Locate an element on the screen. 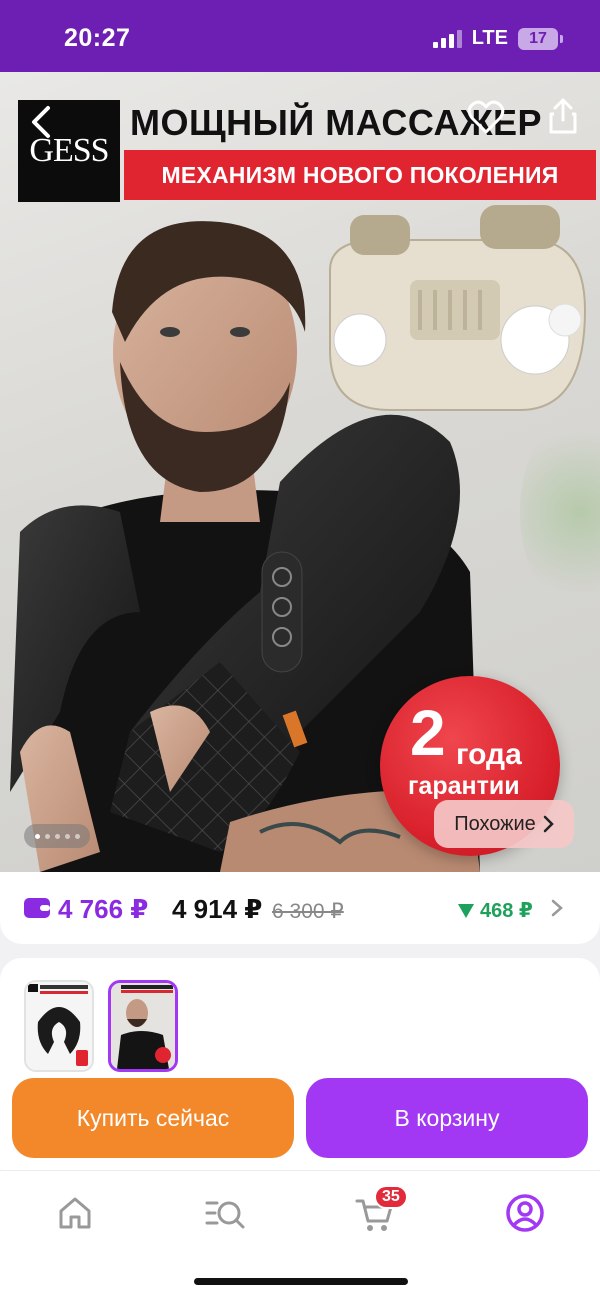 The height and width of the screenshot is (1297, 600). share-icon is located at coordinates (563, 116).